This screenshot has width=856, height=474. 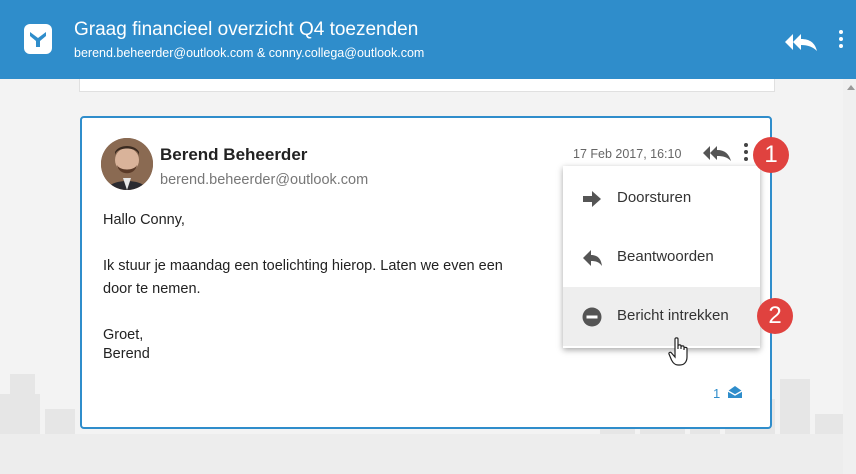 I want to click on body-line: door te nemen., so click(x=152, y=289).